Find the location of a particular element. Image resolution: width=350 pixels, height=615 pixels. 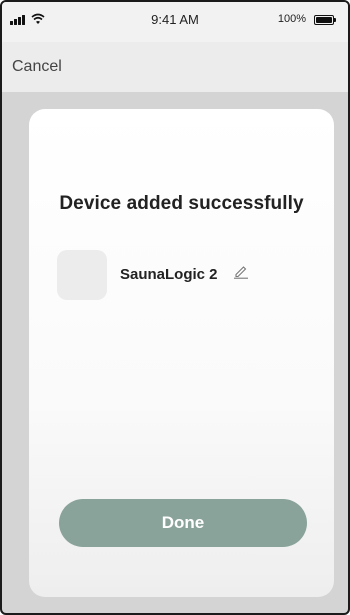

status-bar: 9:41 AM 100% is located at coordinates (175, 22).